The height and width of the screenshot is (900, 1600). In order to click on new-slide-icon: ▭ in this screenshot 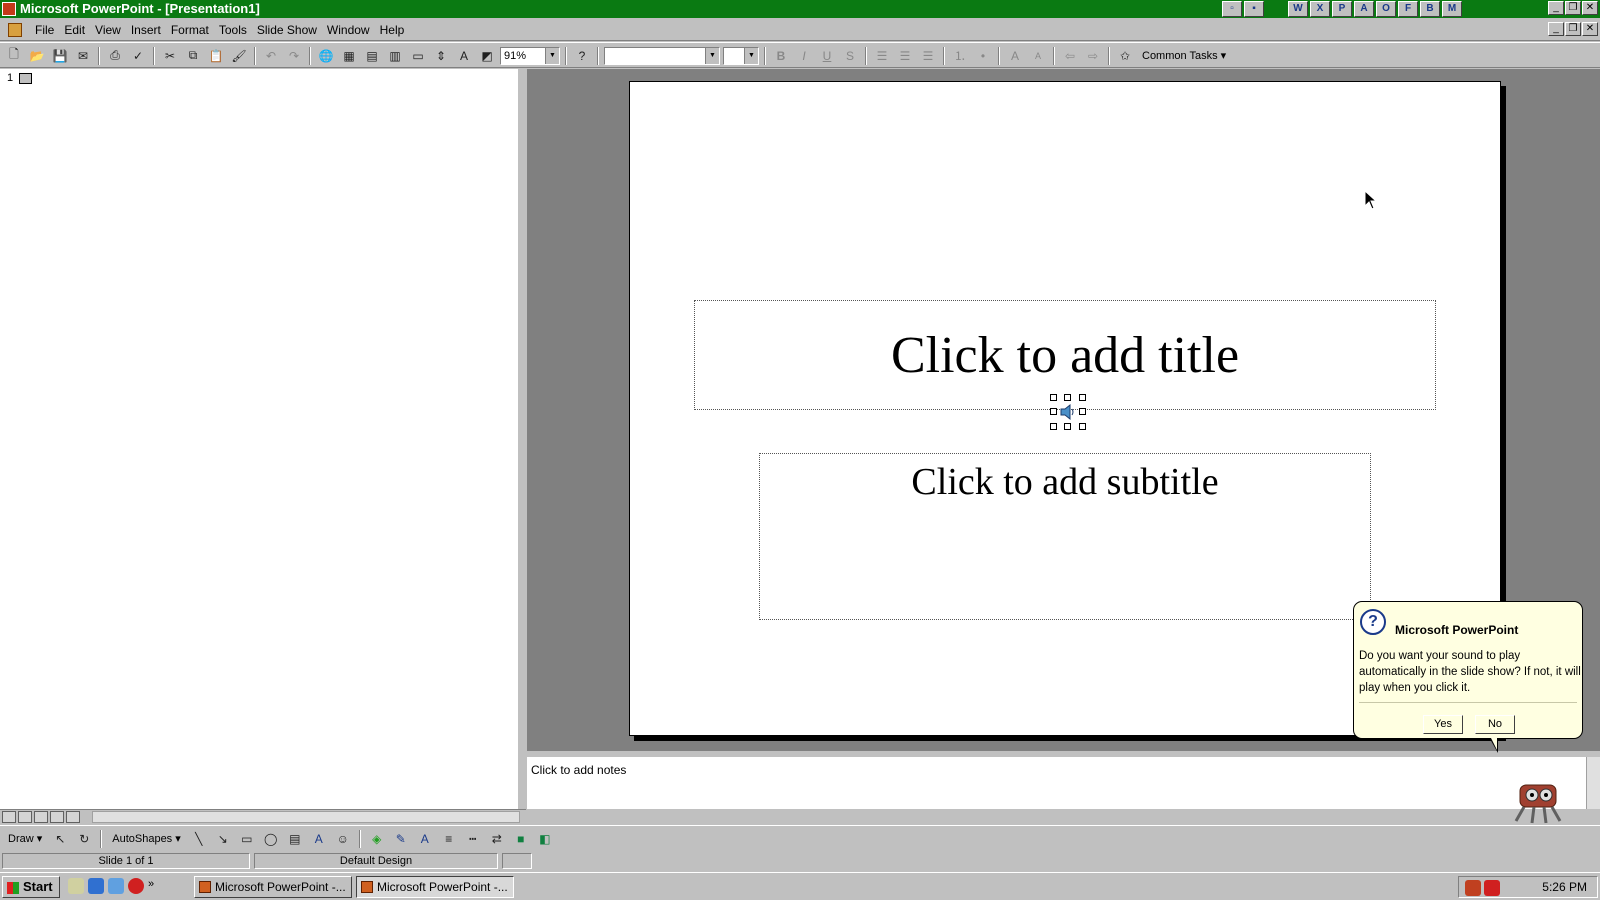, I will do `click(418, 55)`.